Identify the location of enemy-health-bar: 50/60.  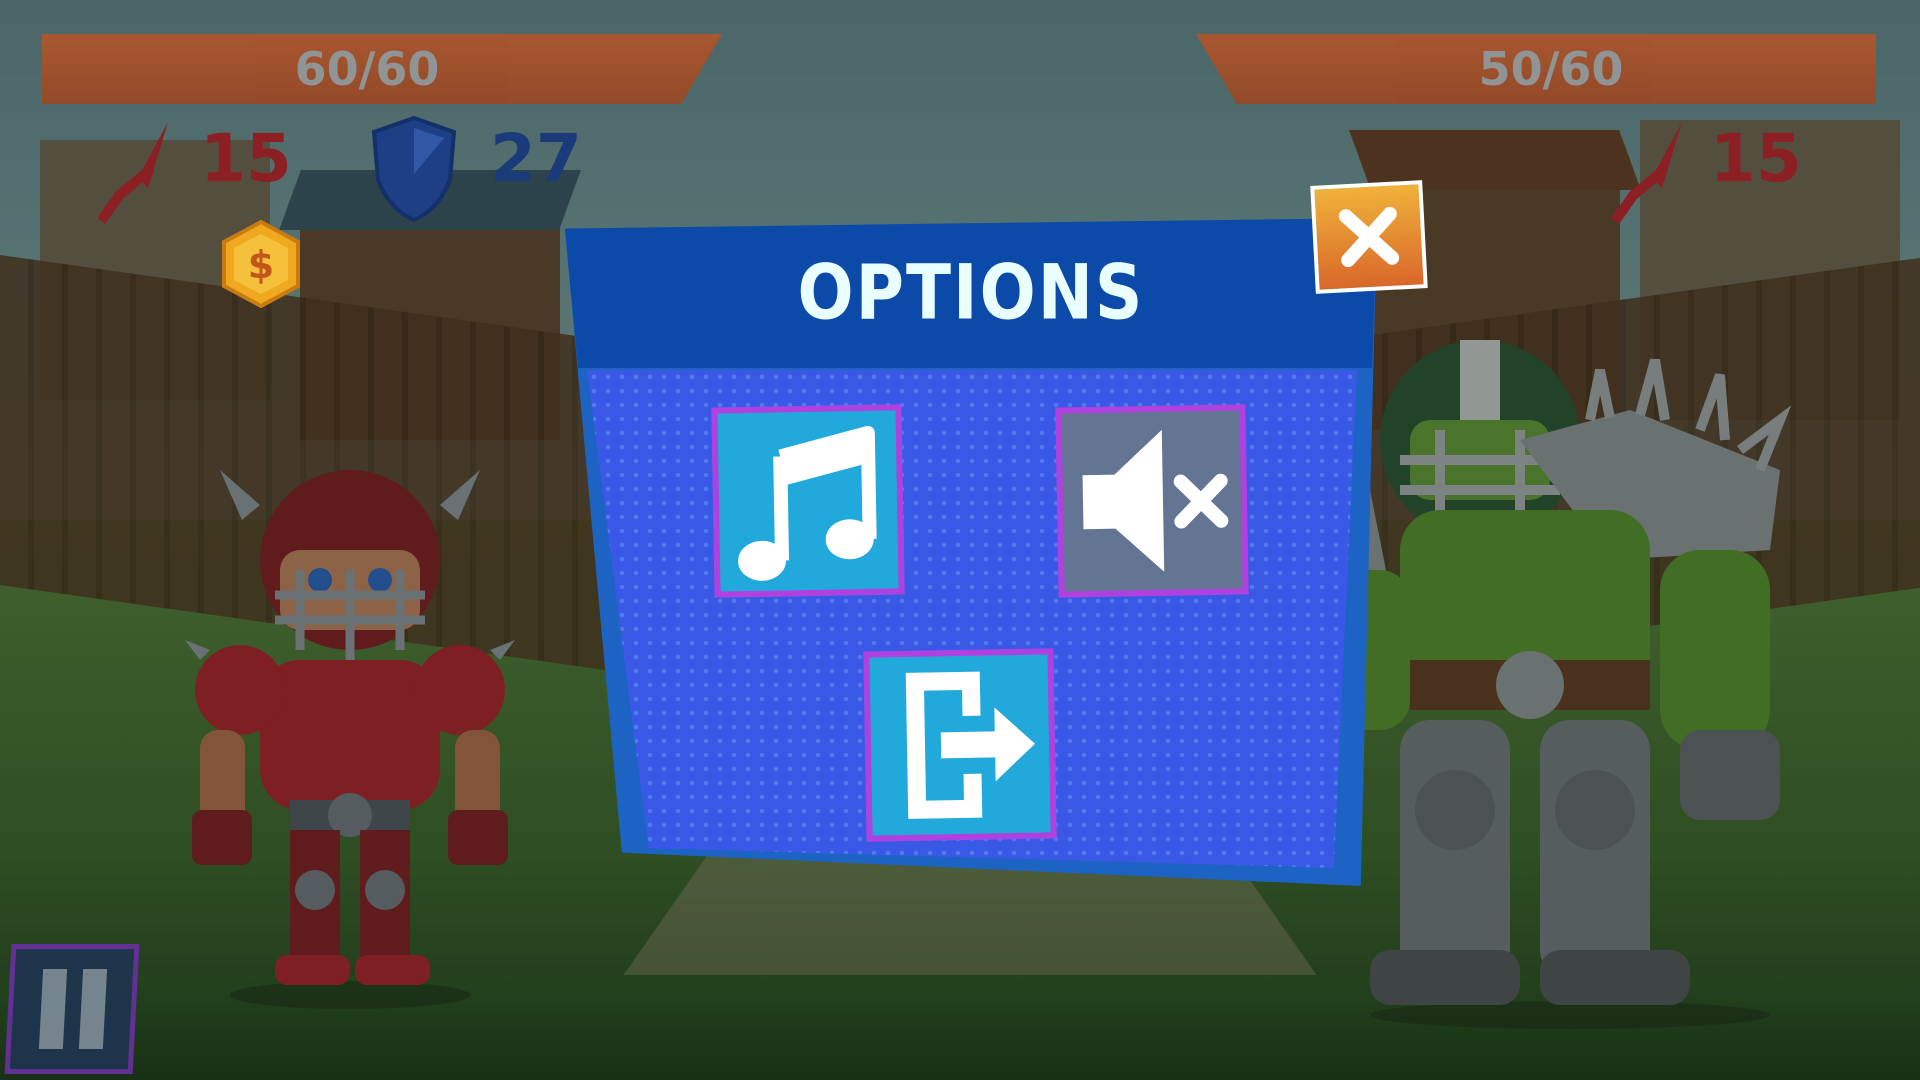
(1536, 69).